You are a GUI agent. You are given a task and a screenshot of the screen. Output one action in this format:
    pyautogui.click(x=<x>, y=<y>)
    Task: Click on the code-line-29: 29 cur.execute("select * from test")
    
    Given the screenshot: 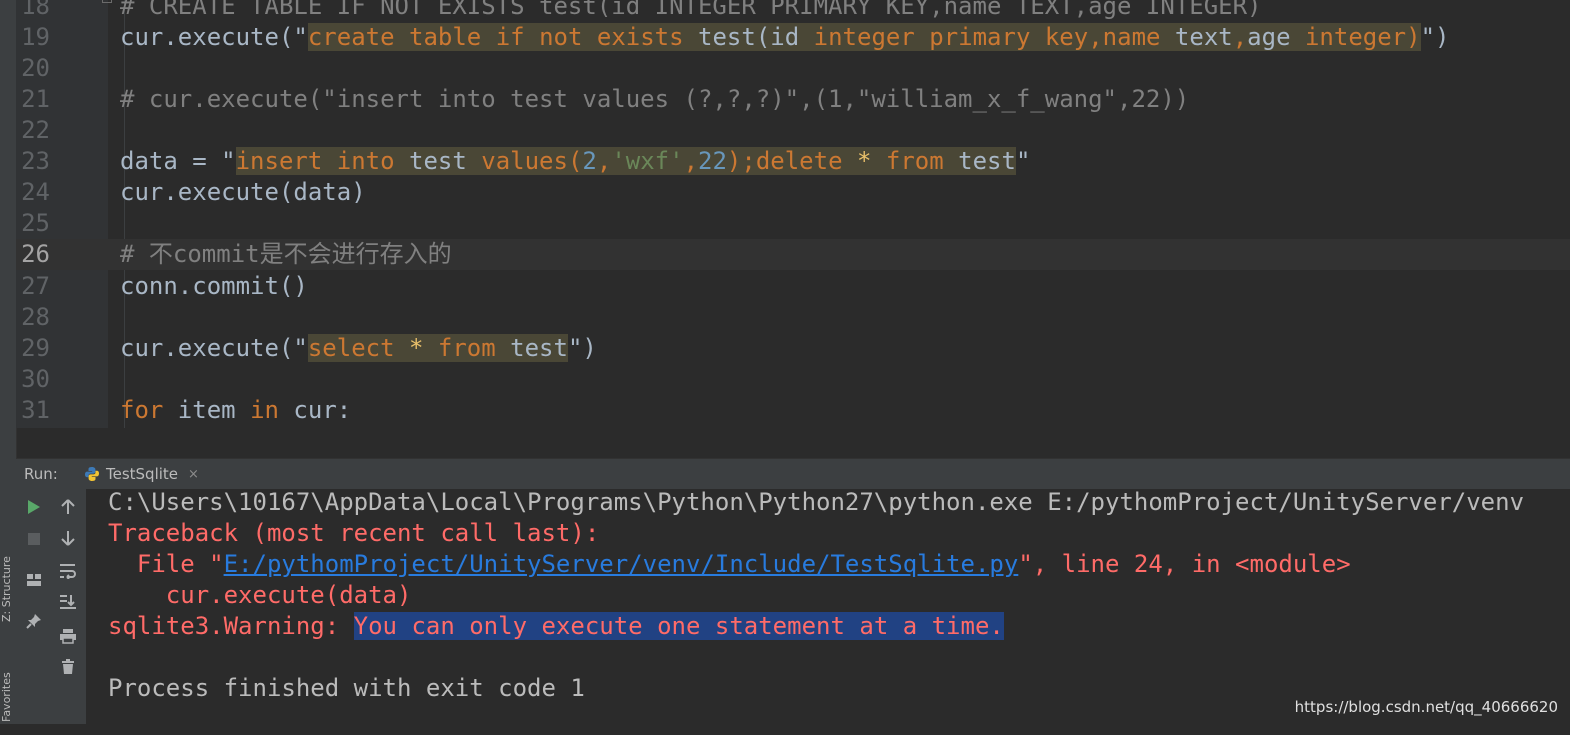 What is the action you would take?
    pyautogui.click(x=793, y=348)
    